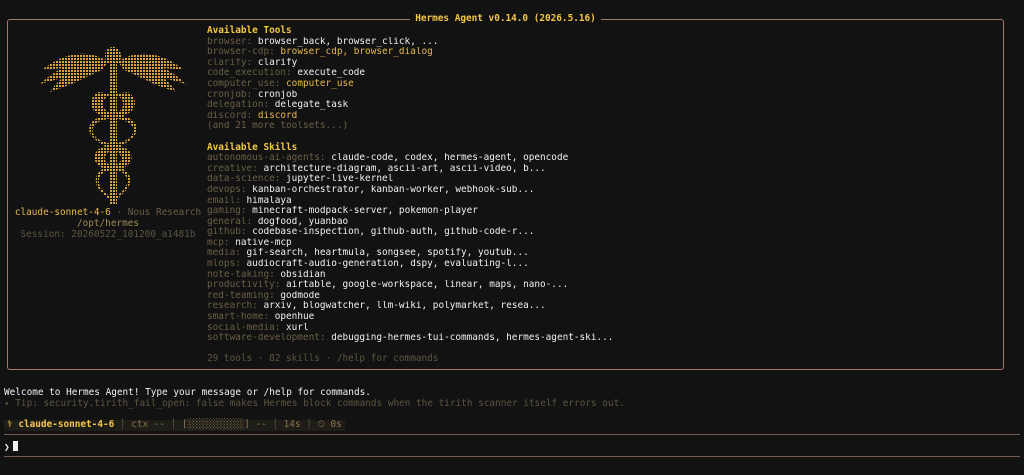 The height and width of the screenshot is (475, 1024). I want to click on skill-category-key: red-teaming:, so click(241, 295).